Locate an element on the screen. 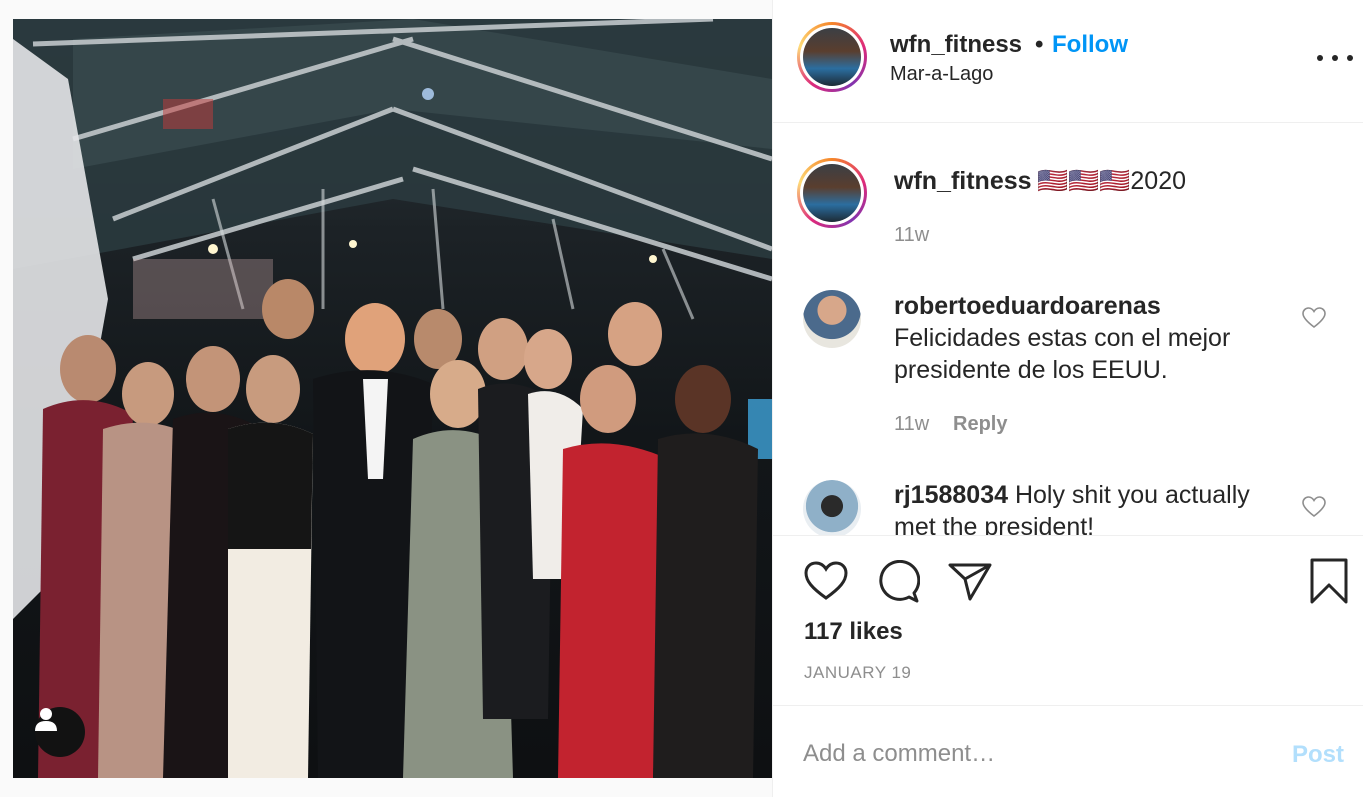  bookmark-icon is located at coordinates (1329, 581).